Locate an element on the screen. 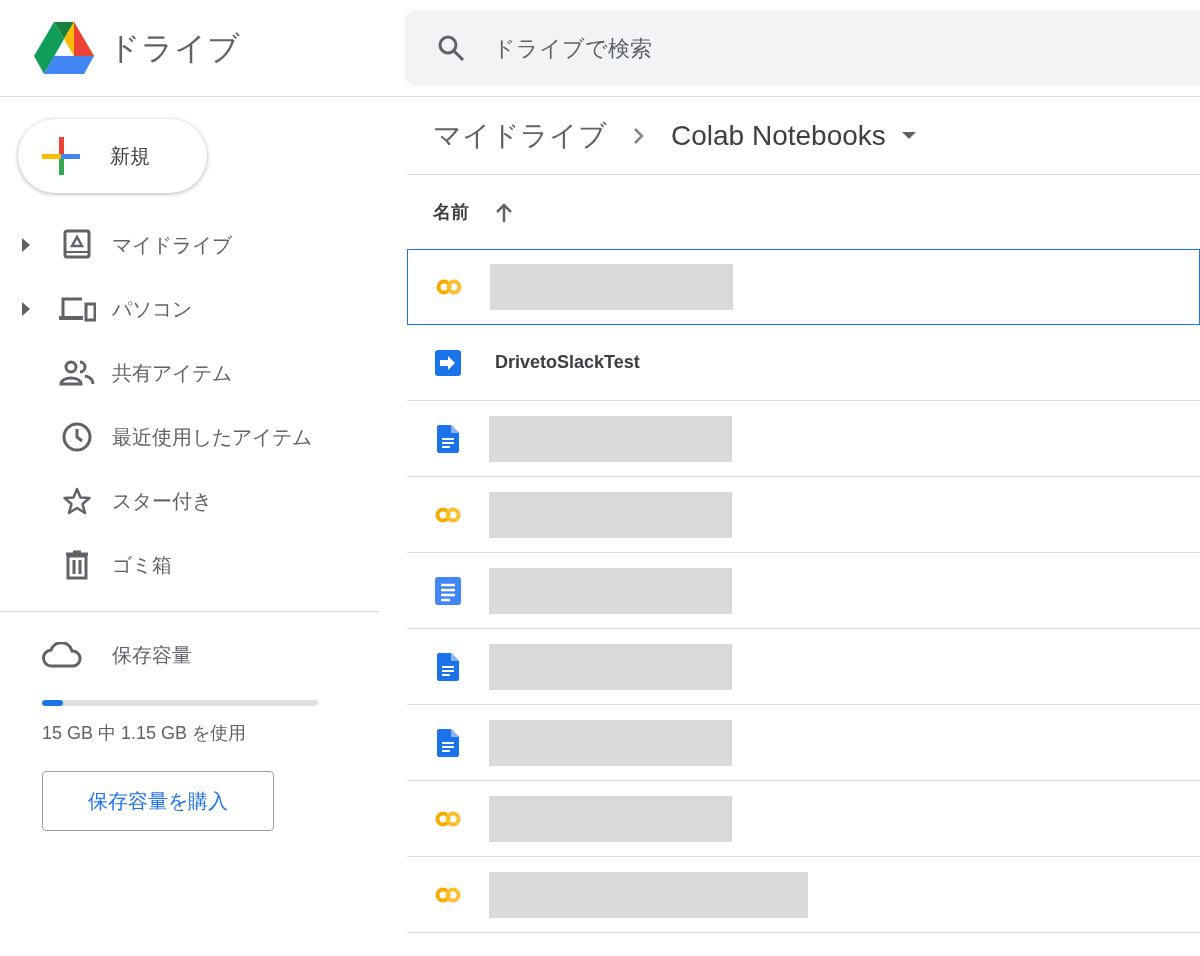  chevron-right-icon is located at coordinates (639, 135).